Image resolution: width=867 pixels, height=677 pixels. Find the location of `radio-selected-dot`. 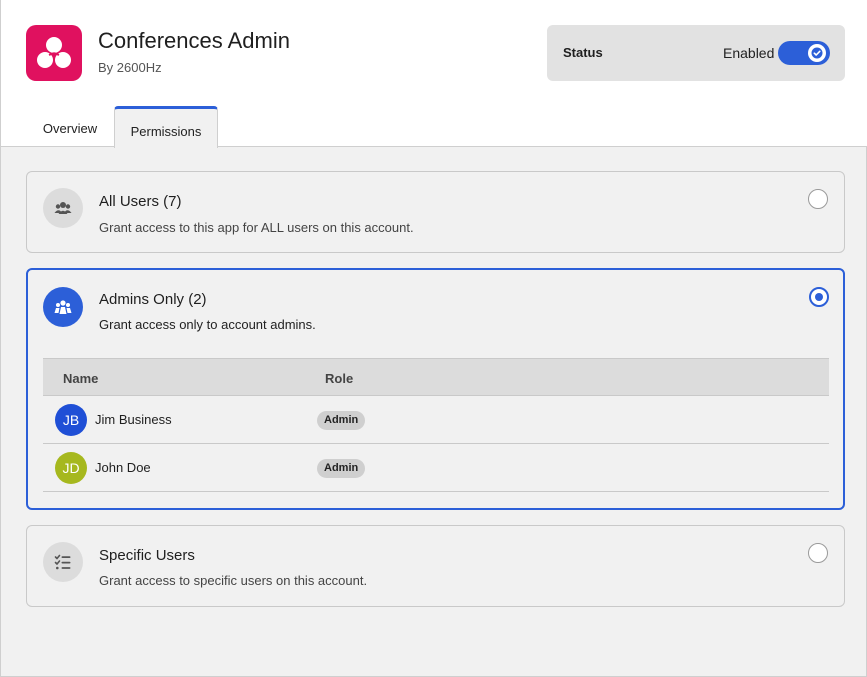

radio-selected-dot is located at coordinates (819, 297).